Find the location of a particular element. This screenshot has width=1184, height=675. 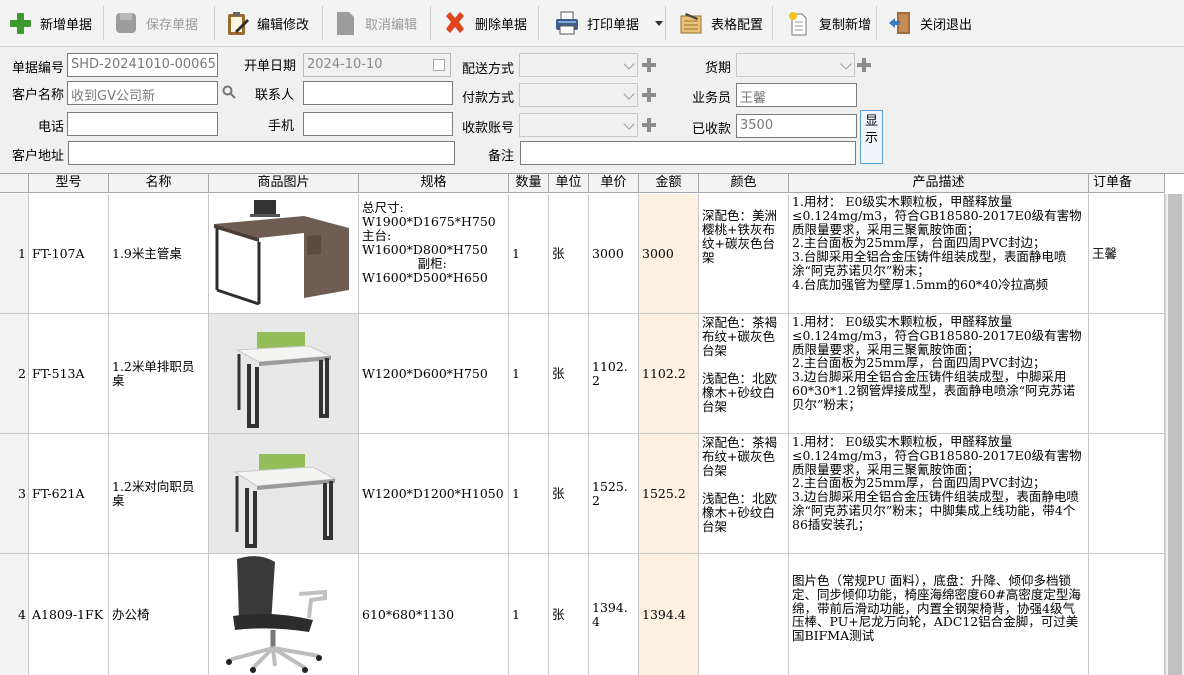

column-header: 型号 is located at coordinates (69, 183).